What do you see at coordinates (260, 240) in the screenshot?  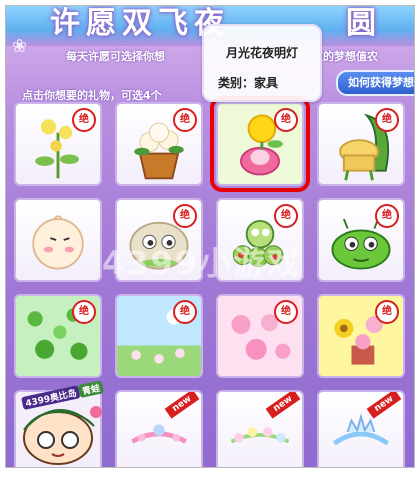 I see `gift-cell-caterpillar-pet: 绝` at bounding box center [260, 240].